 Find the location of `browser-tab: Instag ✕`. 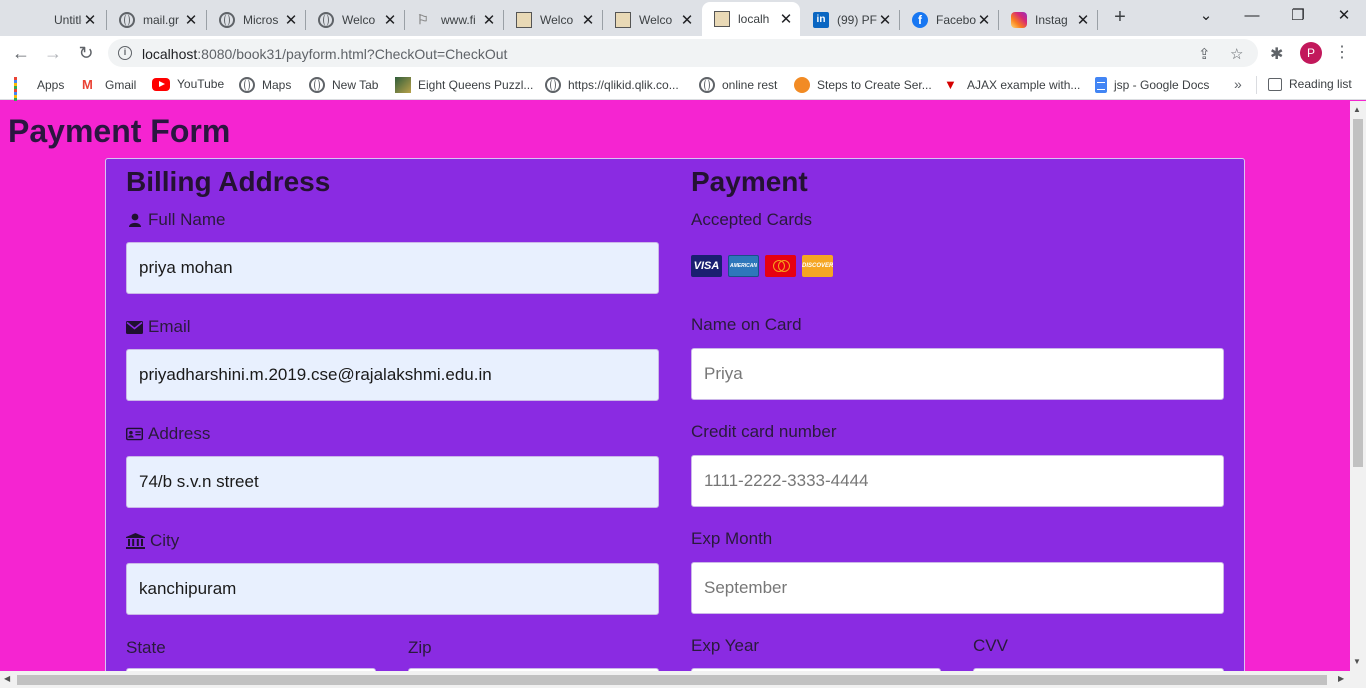

browser-tab: Instag ✕ is located at coordinates (1048, 20).